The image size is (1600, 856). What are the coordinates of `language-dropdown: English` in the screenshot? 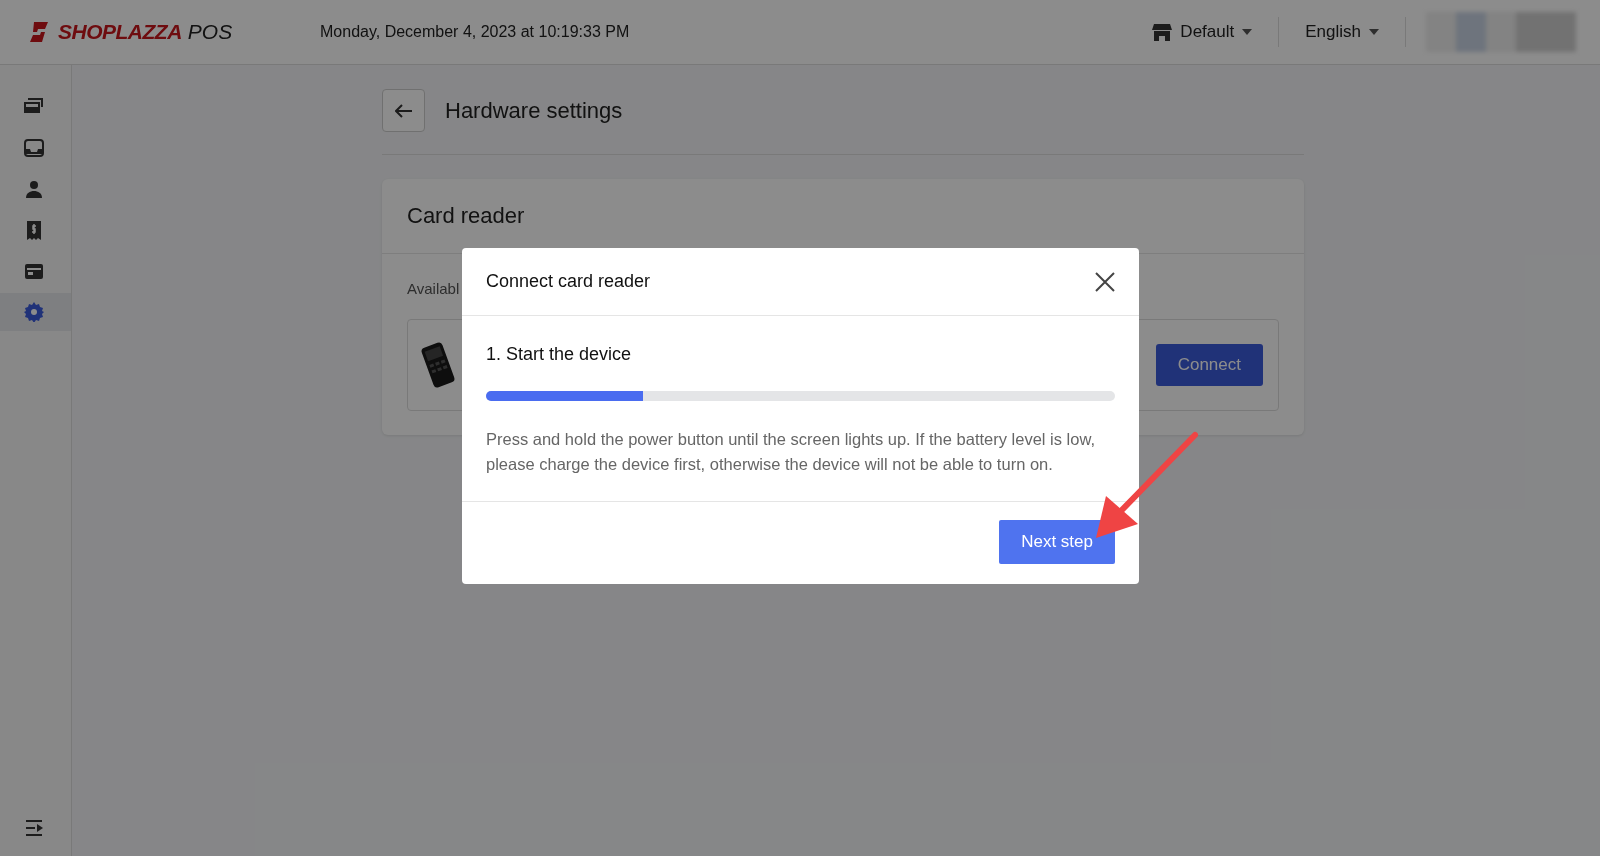 It's located at (1342, 32).